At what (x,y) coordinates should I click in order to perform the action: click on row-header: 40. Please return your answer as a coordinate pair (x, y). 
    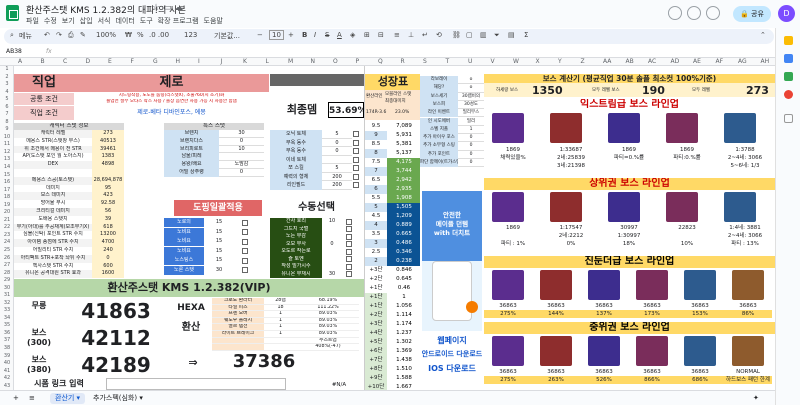
    Looking at the image, I should click on (7, 363).